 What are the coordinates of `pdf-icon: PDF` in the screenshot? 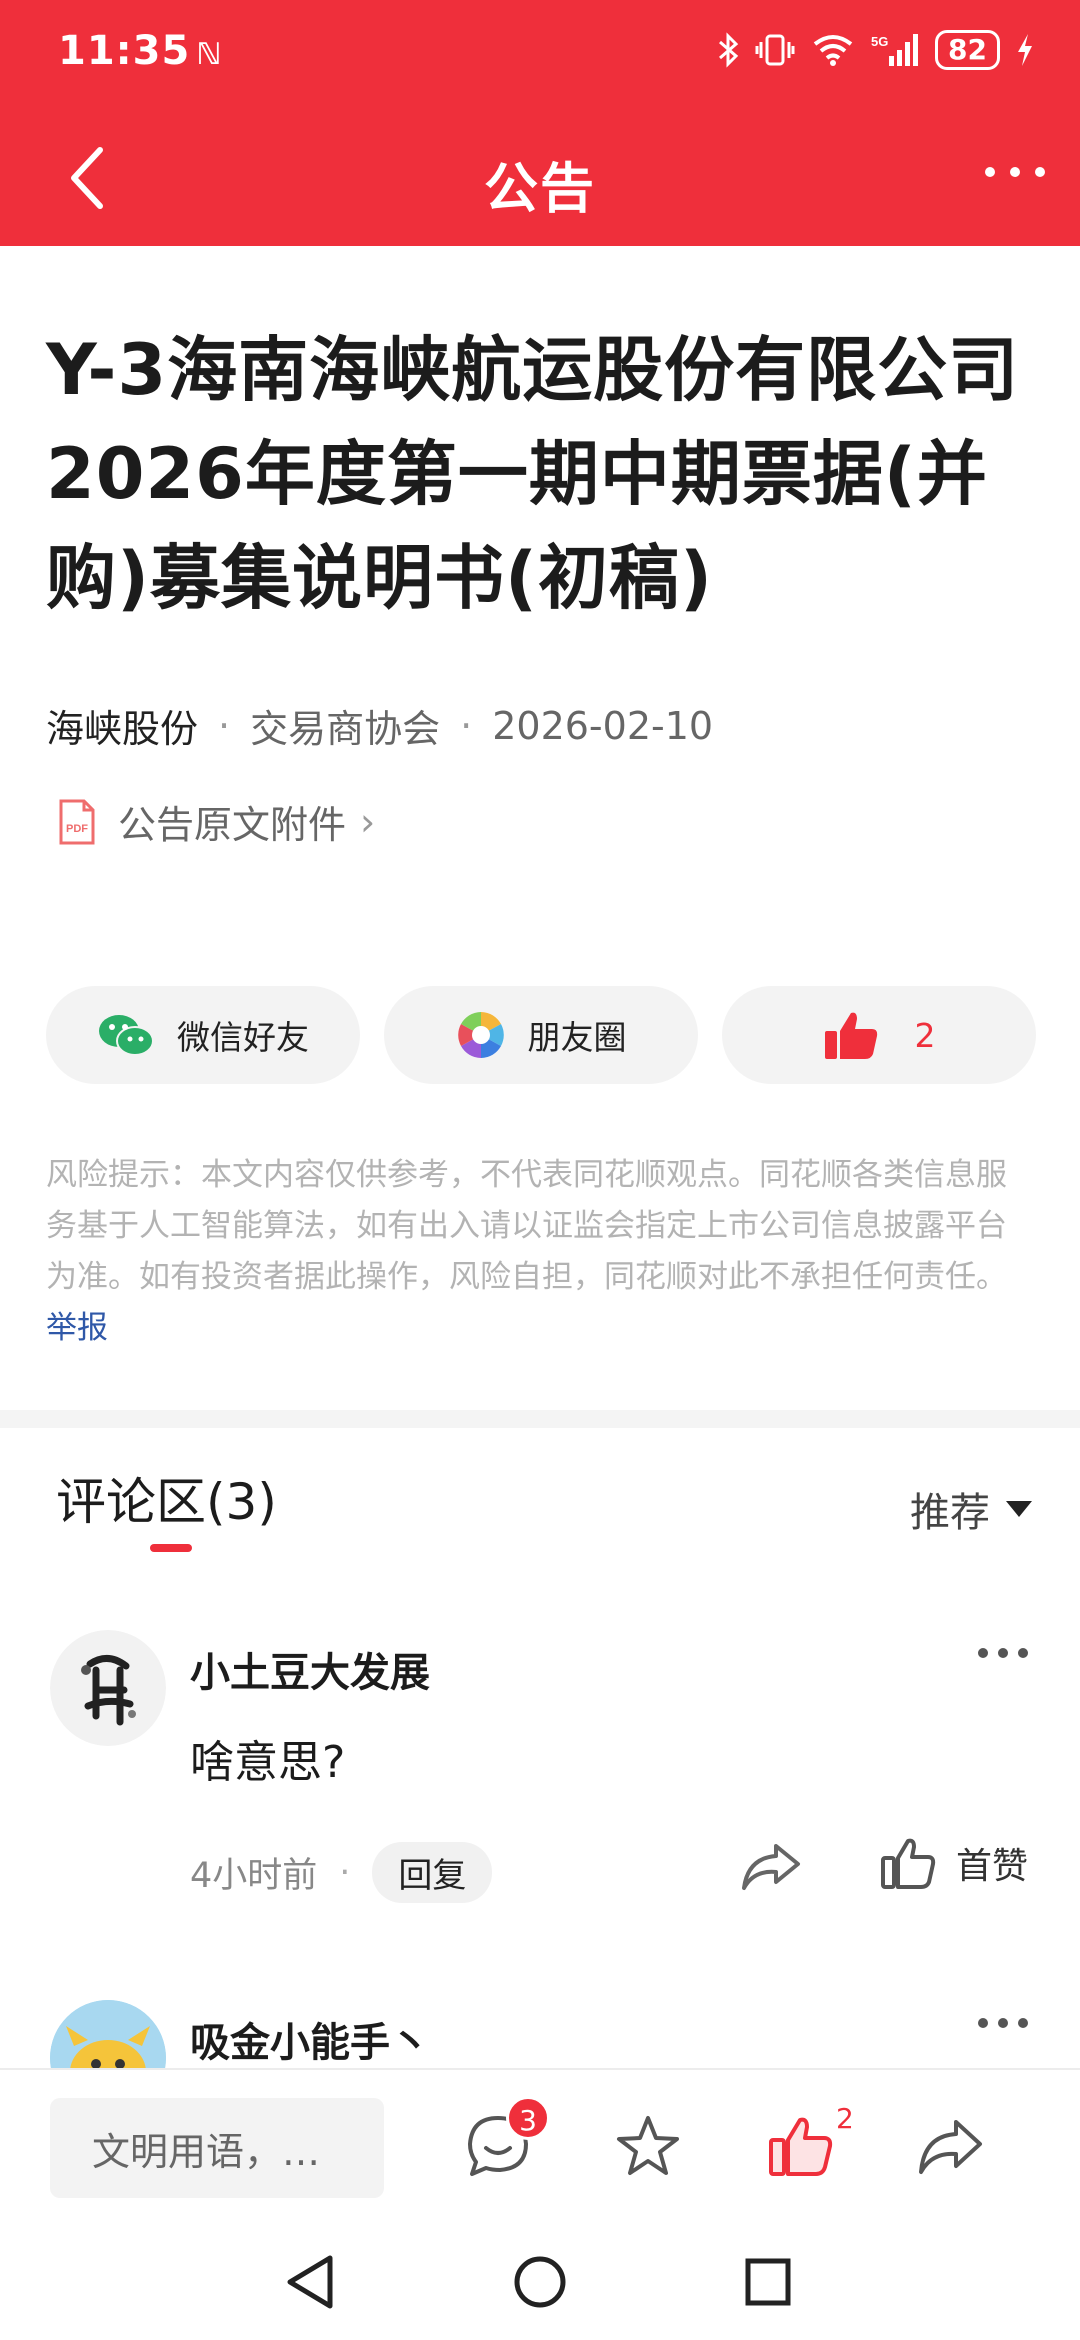 It's located at (77, 821).